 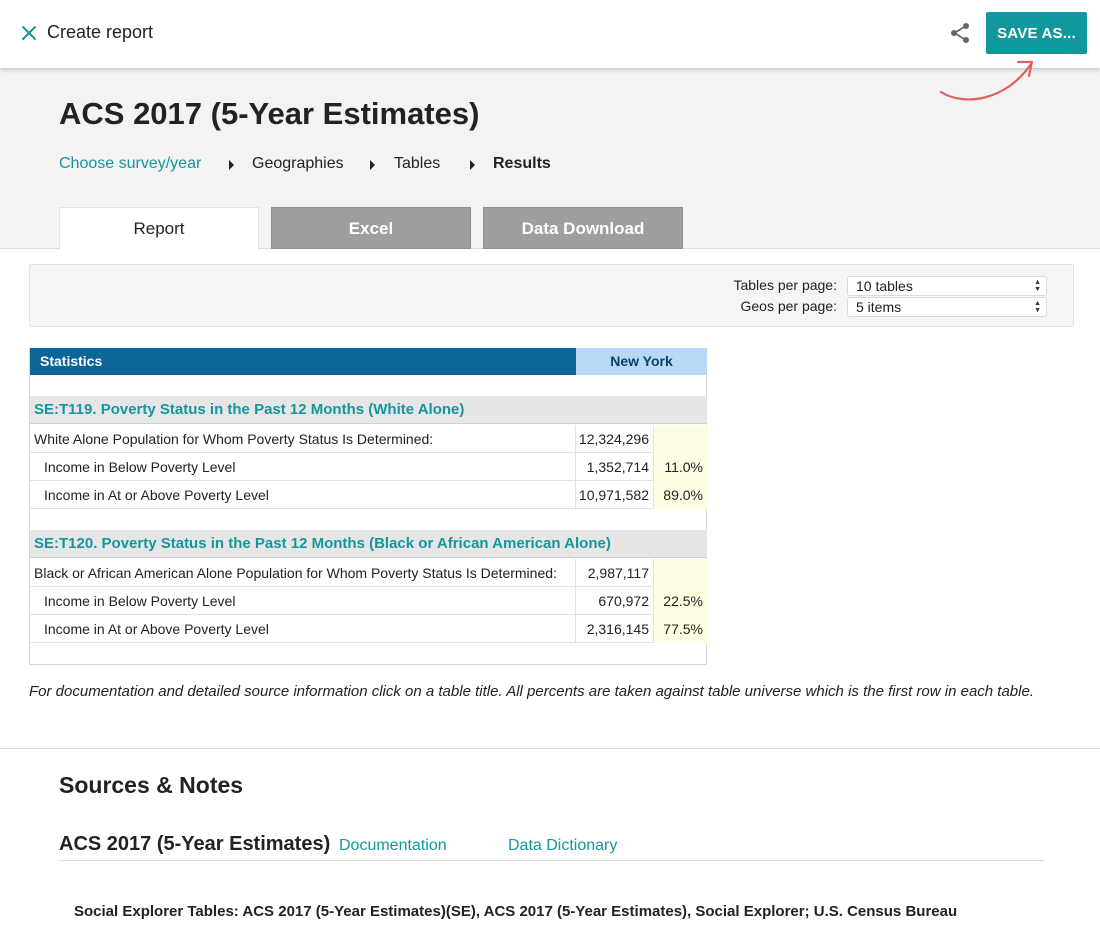 I want to click on row-value: 10,971,582, so click(x=615, y=495).